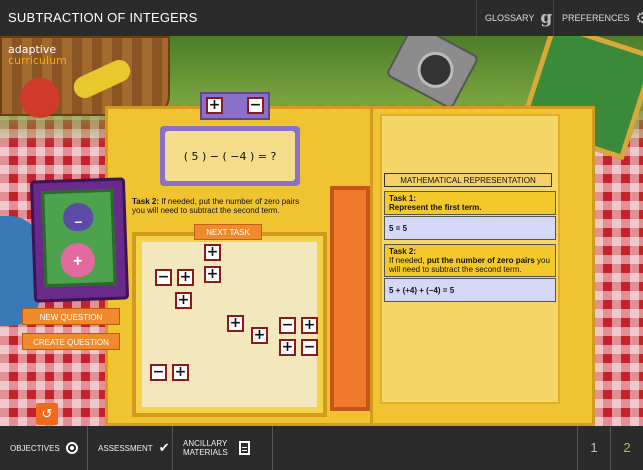 The image size is (643, 470). Describe the element at coordinates (408, 260) in the screenshot. I see `task2-desc-start: If needed,` at that location.